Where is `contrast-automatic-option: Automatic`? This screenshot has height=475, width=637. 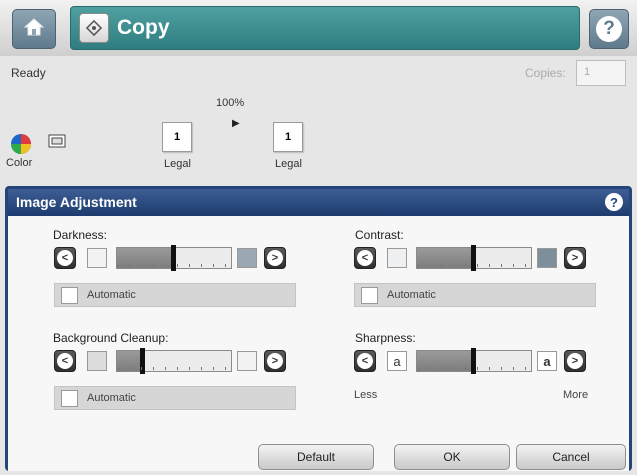 contrast-automatic-option: Automatic is located at coordinates (475, 295).